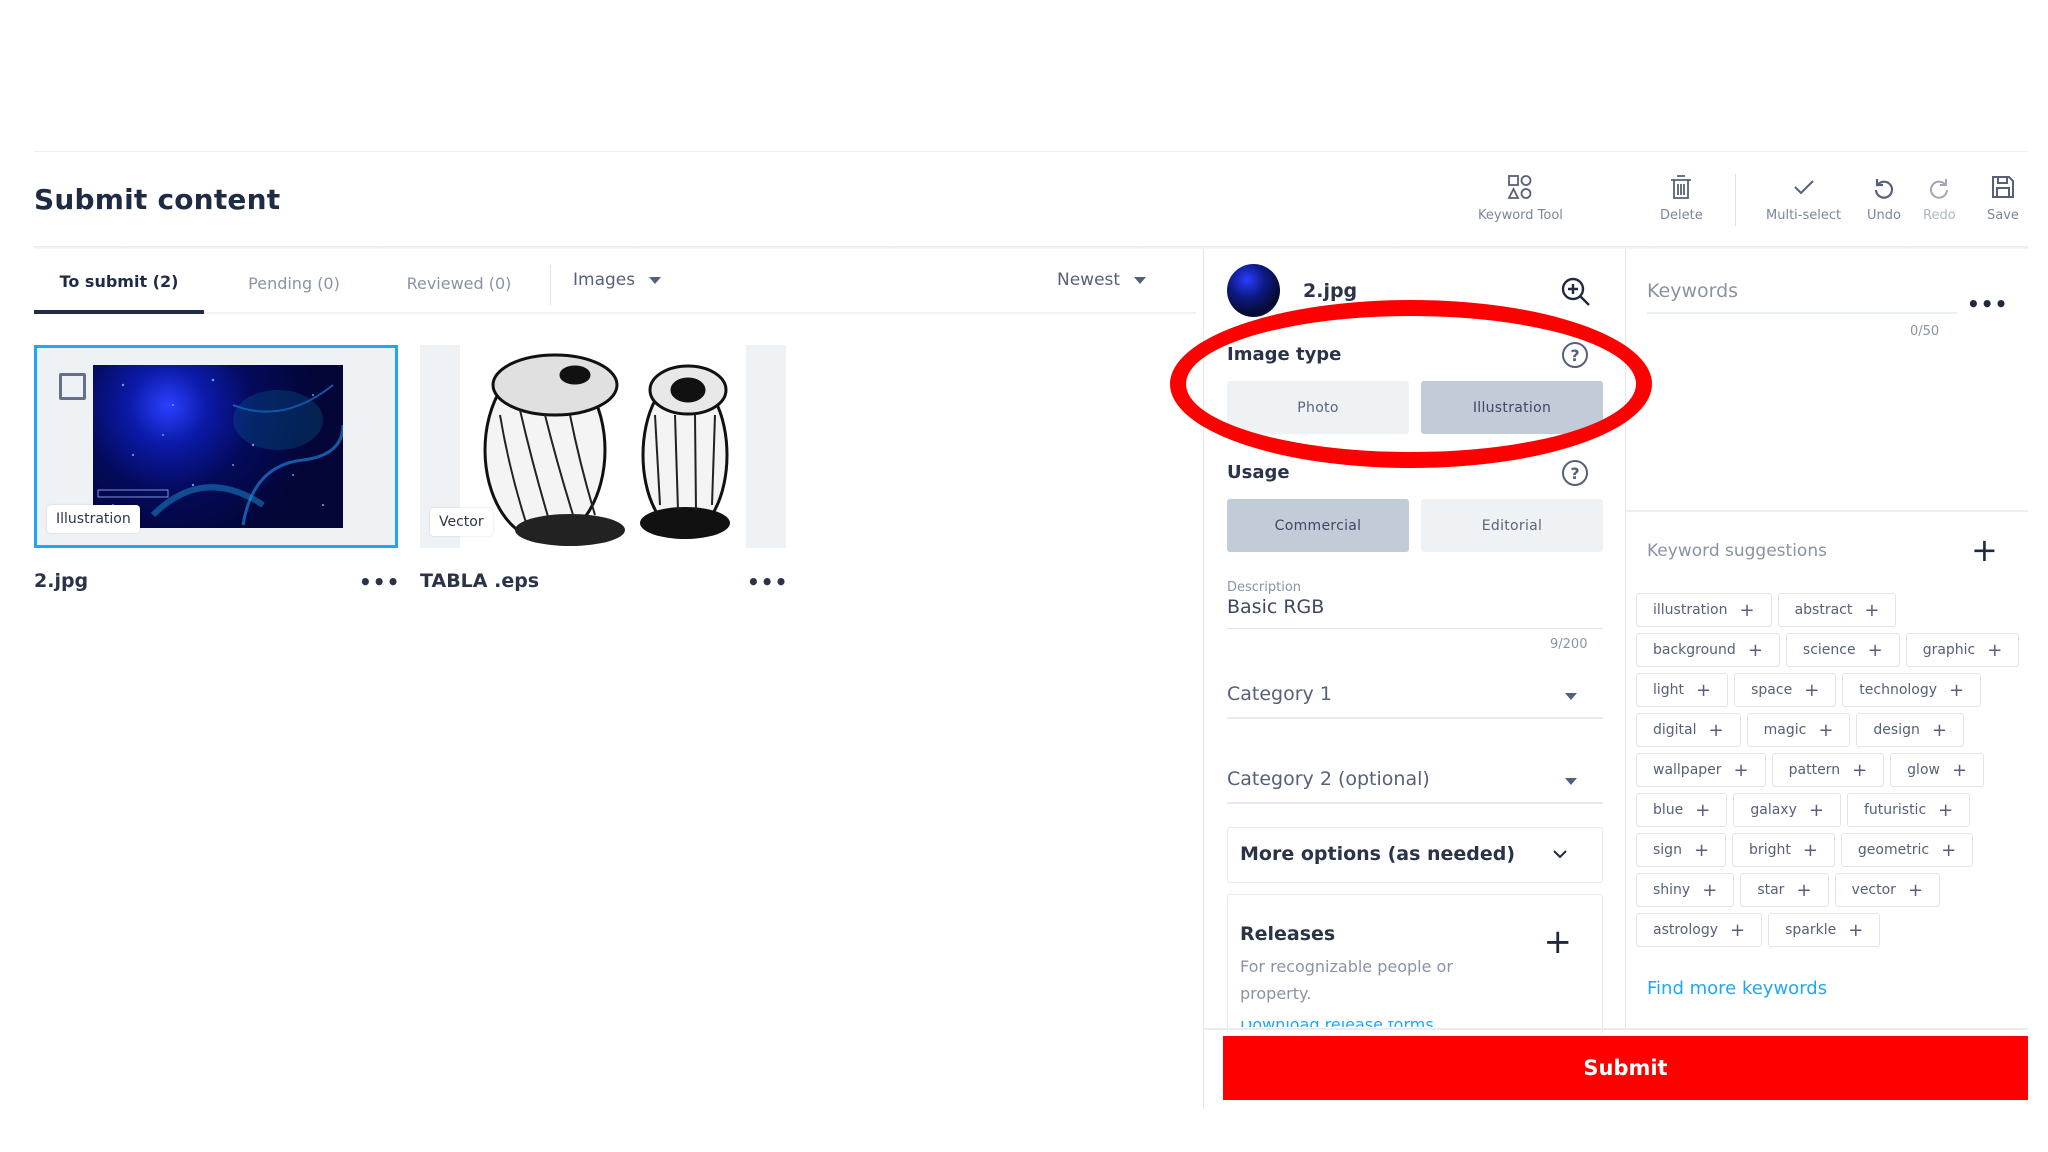 The width and height of the screenshot is (2048, 1152). What do you see at coordinates (1415, 697) in the screenshot?
I see `category-1-select: Category 1` at bounding box center [1415, 697].